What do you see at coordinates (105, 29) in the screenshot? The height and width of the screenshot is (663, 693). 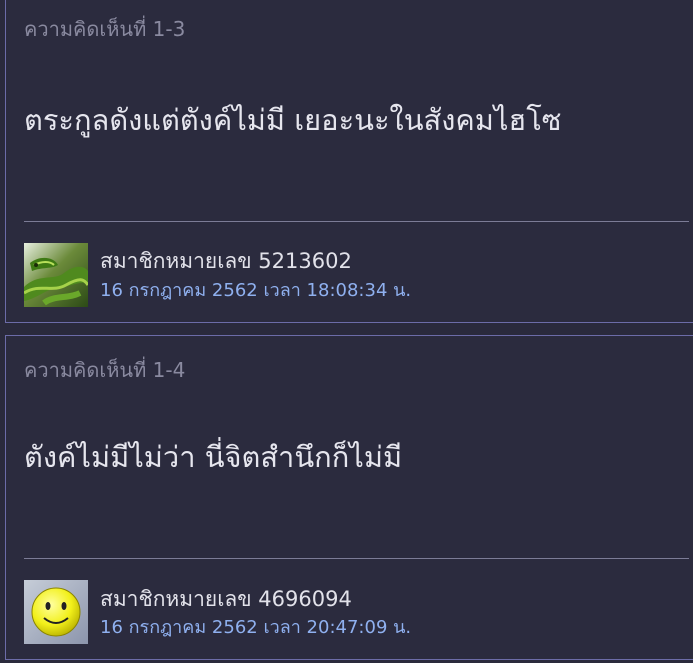 I see `comment-number: ความคิดเห็นที่ 1-3` at bounding box center [105, 29].